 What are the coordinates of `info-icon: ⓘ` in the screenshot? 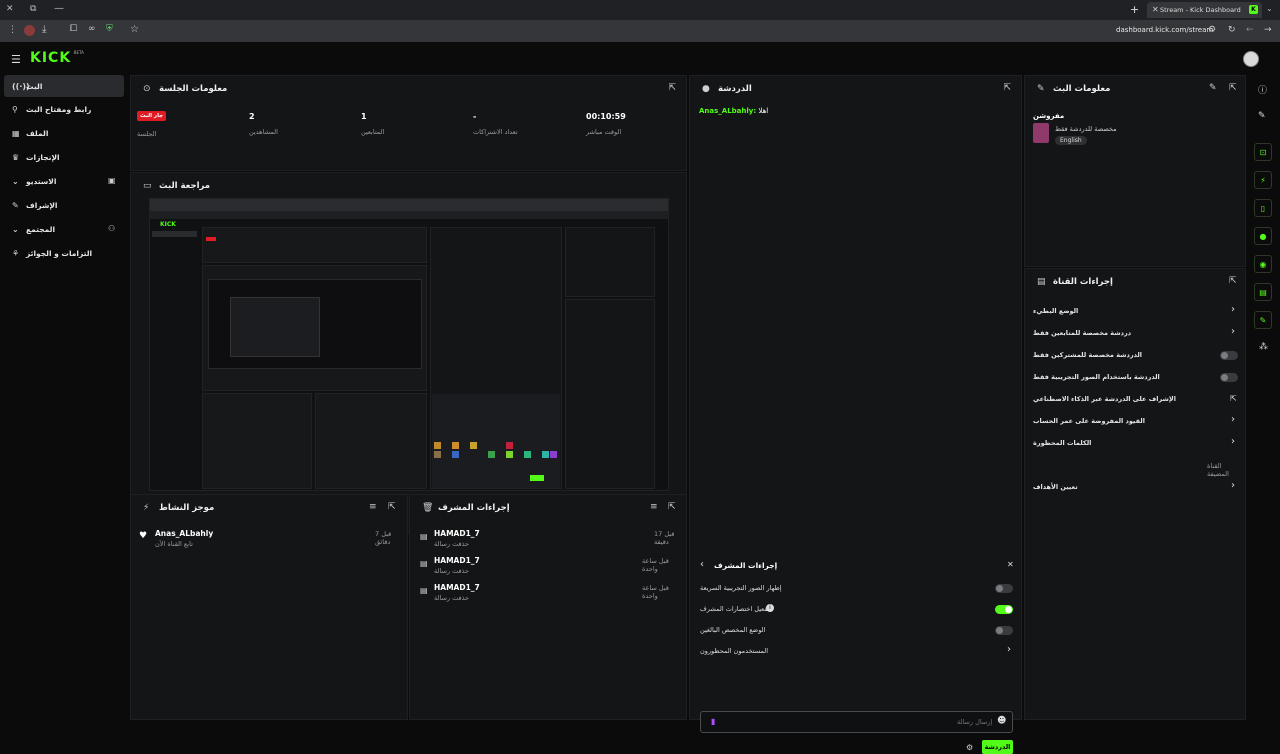 It's located at (1262, 89).